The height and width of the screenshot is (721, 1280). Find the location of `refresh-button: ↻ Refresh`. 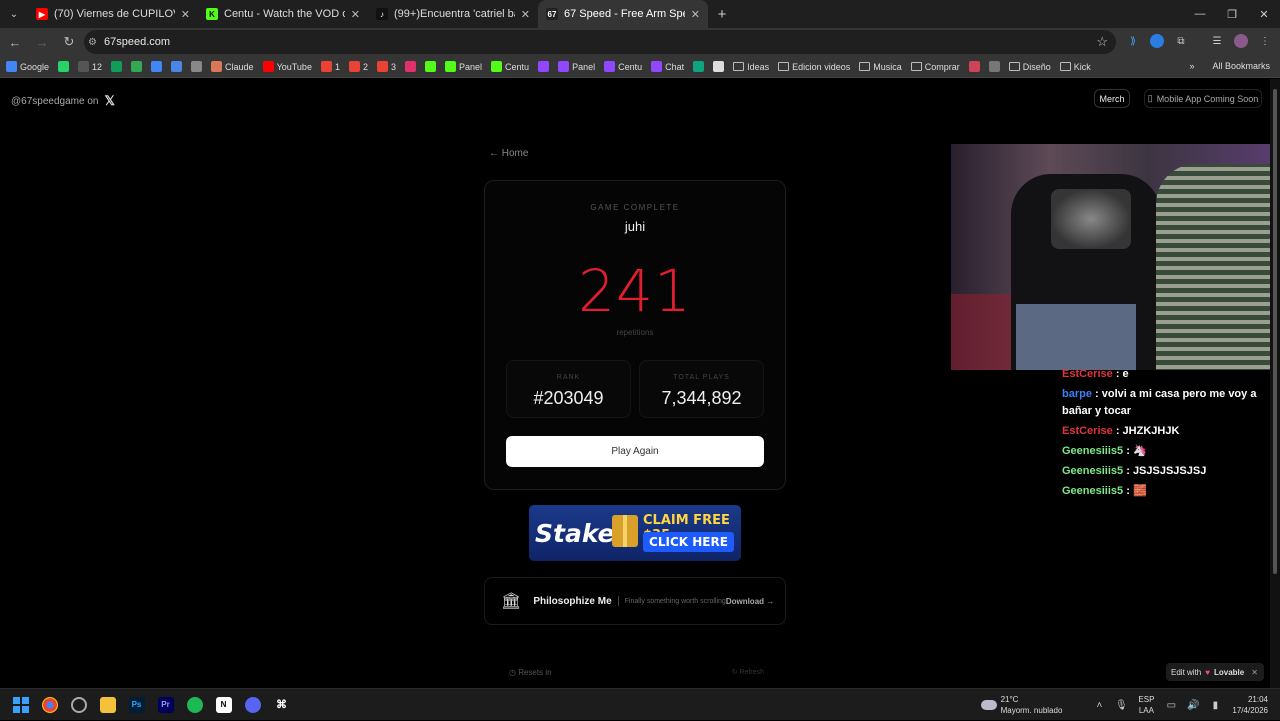

refresh-button: ↻ Refresh is located at coordinates (748, 672).